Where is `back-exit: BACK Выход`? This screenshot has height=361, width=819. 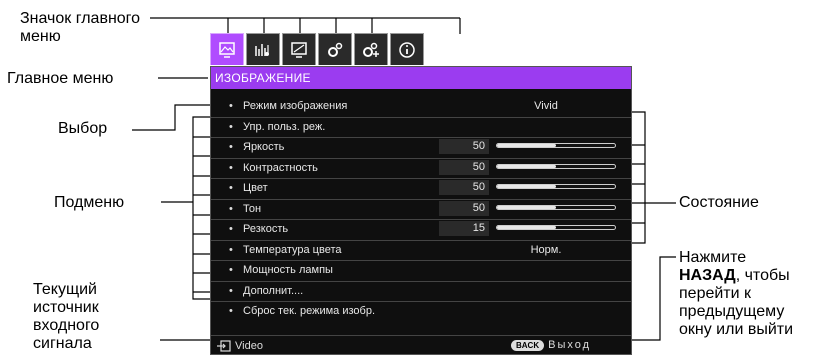 back-exit: BACK Выход is located at coordinates (551, 345).